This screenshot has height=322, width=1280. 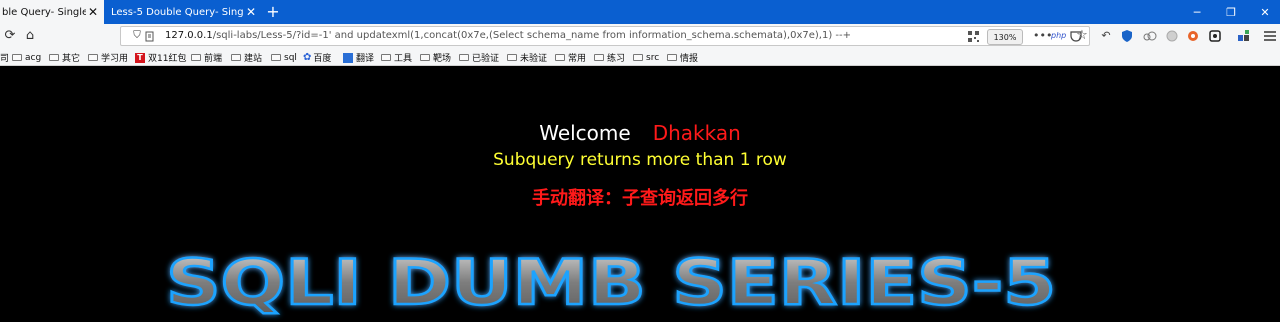 I want to click on bookmark-label: 司, so click(x=5, y=59).